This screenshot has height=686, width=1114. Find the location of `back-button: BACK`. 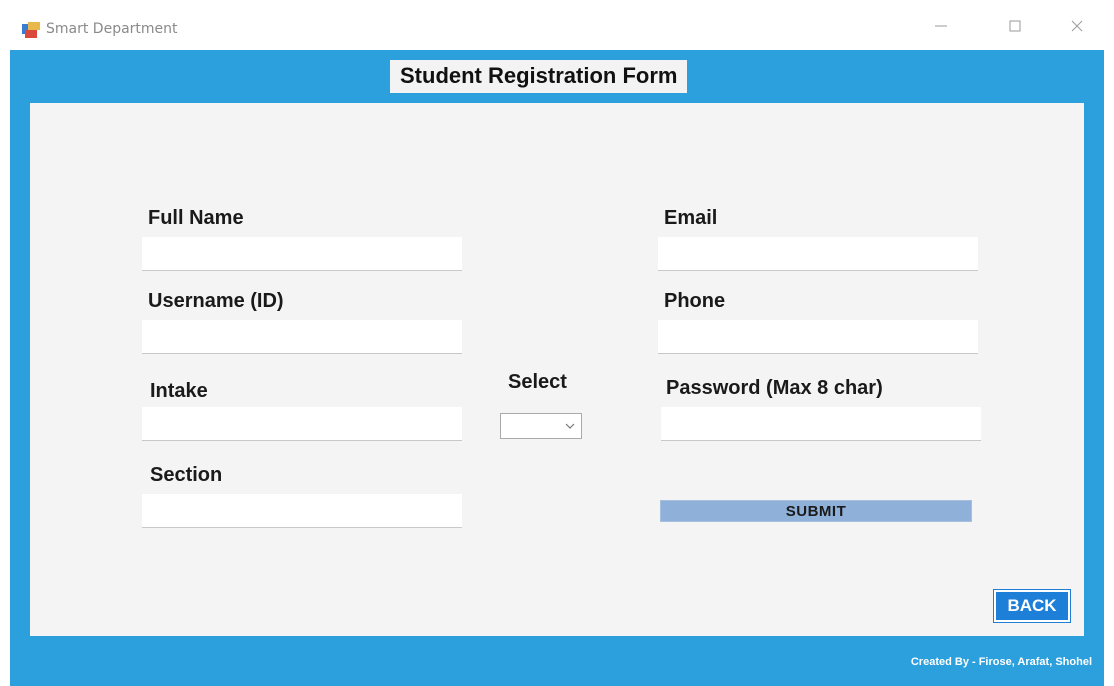

back-button: BACK is located at coordinates (1032, 606).